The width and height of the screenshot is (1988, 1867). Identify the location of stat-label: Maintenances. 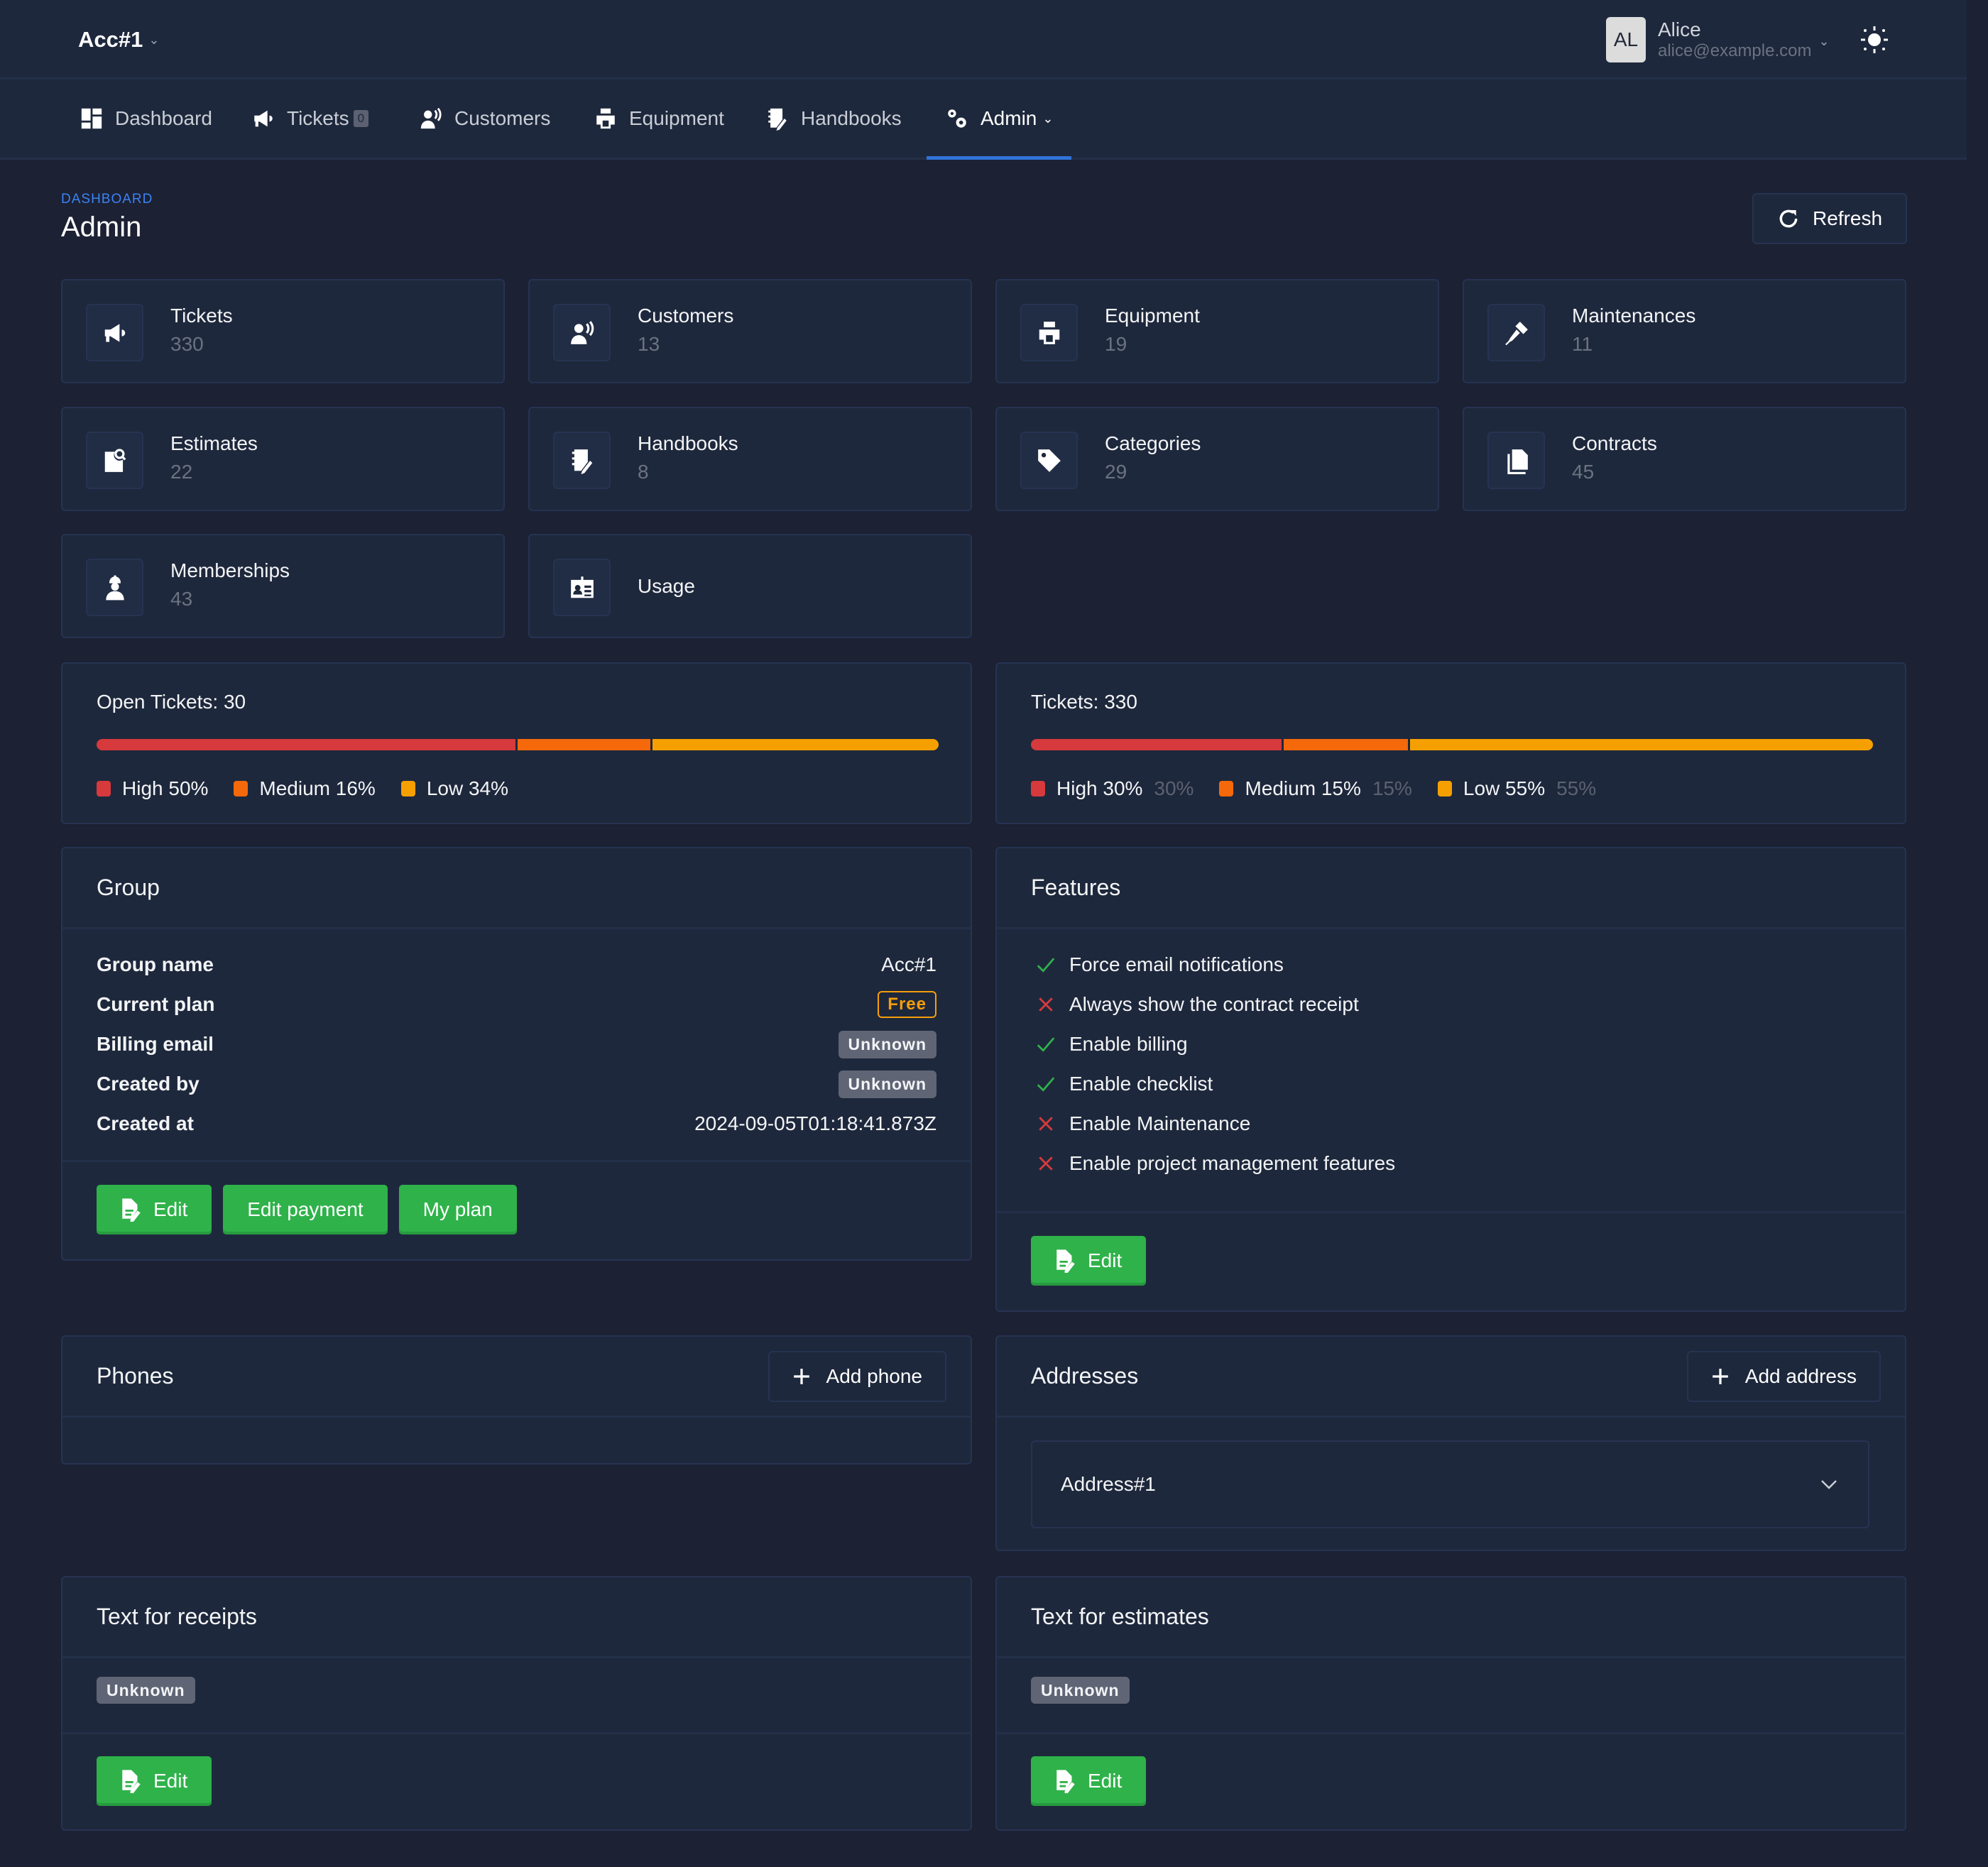
(1634, 316).